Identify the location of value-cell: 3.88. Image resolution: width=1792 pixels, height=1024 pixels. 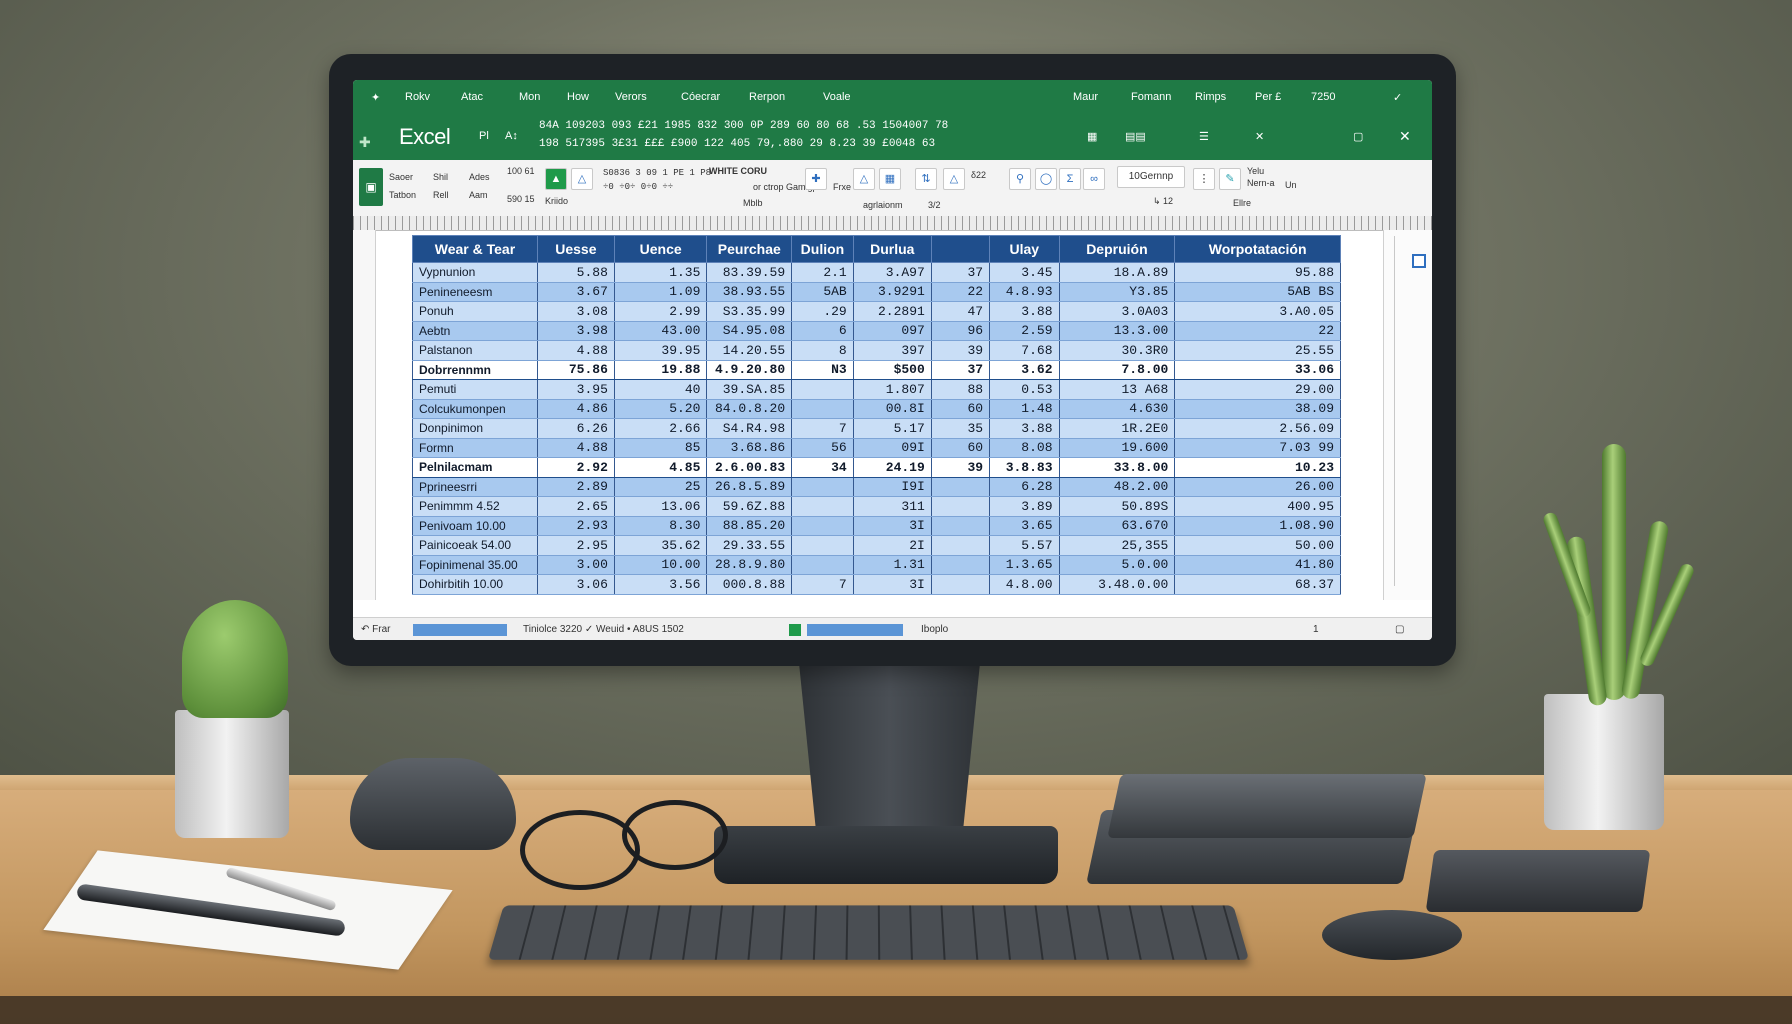
(1024, 428).